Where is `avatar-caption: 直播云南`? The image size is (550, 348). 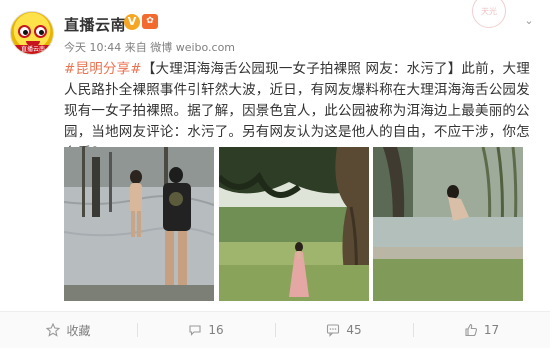
avatar-caption: 直播云南 is located at coordinates (32, 49).